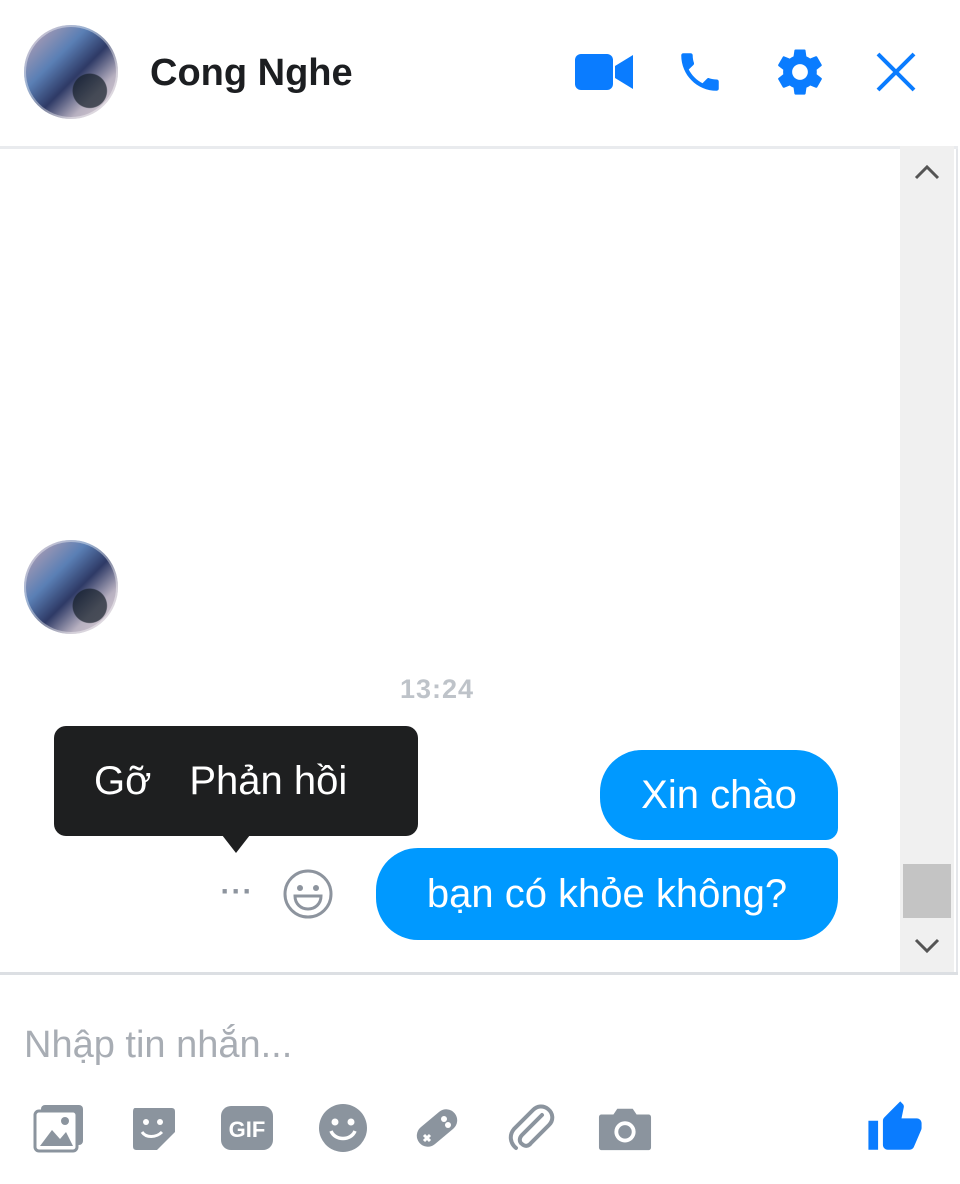 The height and width of the screenshot is (1184, 960). I want to click on smiley-icon, so click(308, 894).